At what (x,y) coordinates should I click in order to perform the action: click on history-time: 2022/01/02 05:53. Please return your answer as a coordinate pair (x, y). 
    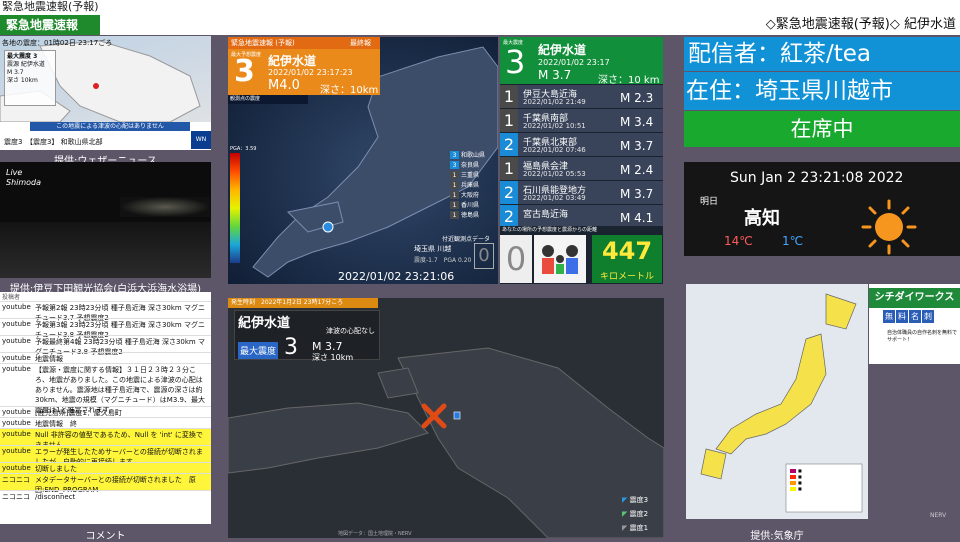
    Looking at the image, I should click on (554, 174).